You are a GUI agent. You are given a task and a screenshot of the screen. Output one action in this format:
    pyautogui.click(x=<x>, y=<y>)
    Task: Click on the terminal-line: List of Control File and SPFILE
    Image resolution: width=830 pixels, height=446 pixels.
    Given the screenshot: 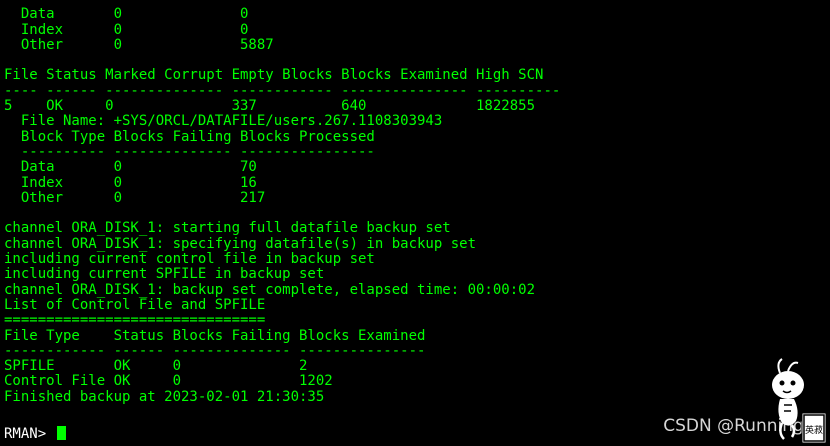 What is the action you would take?
    pyautogui.click(x=135, y=304)
    